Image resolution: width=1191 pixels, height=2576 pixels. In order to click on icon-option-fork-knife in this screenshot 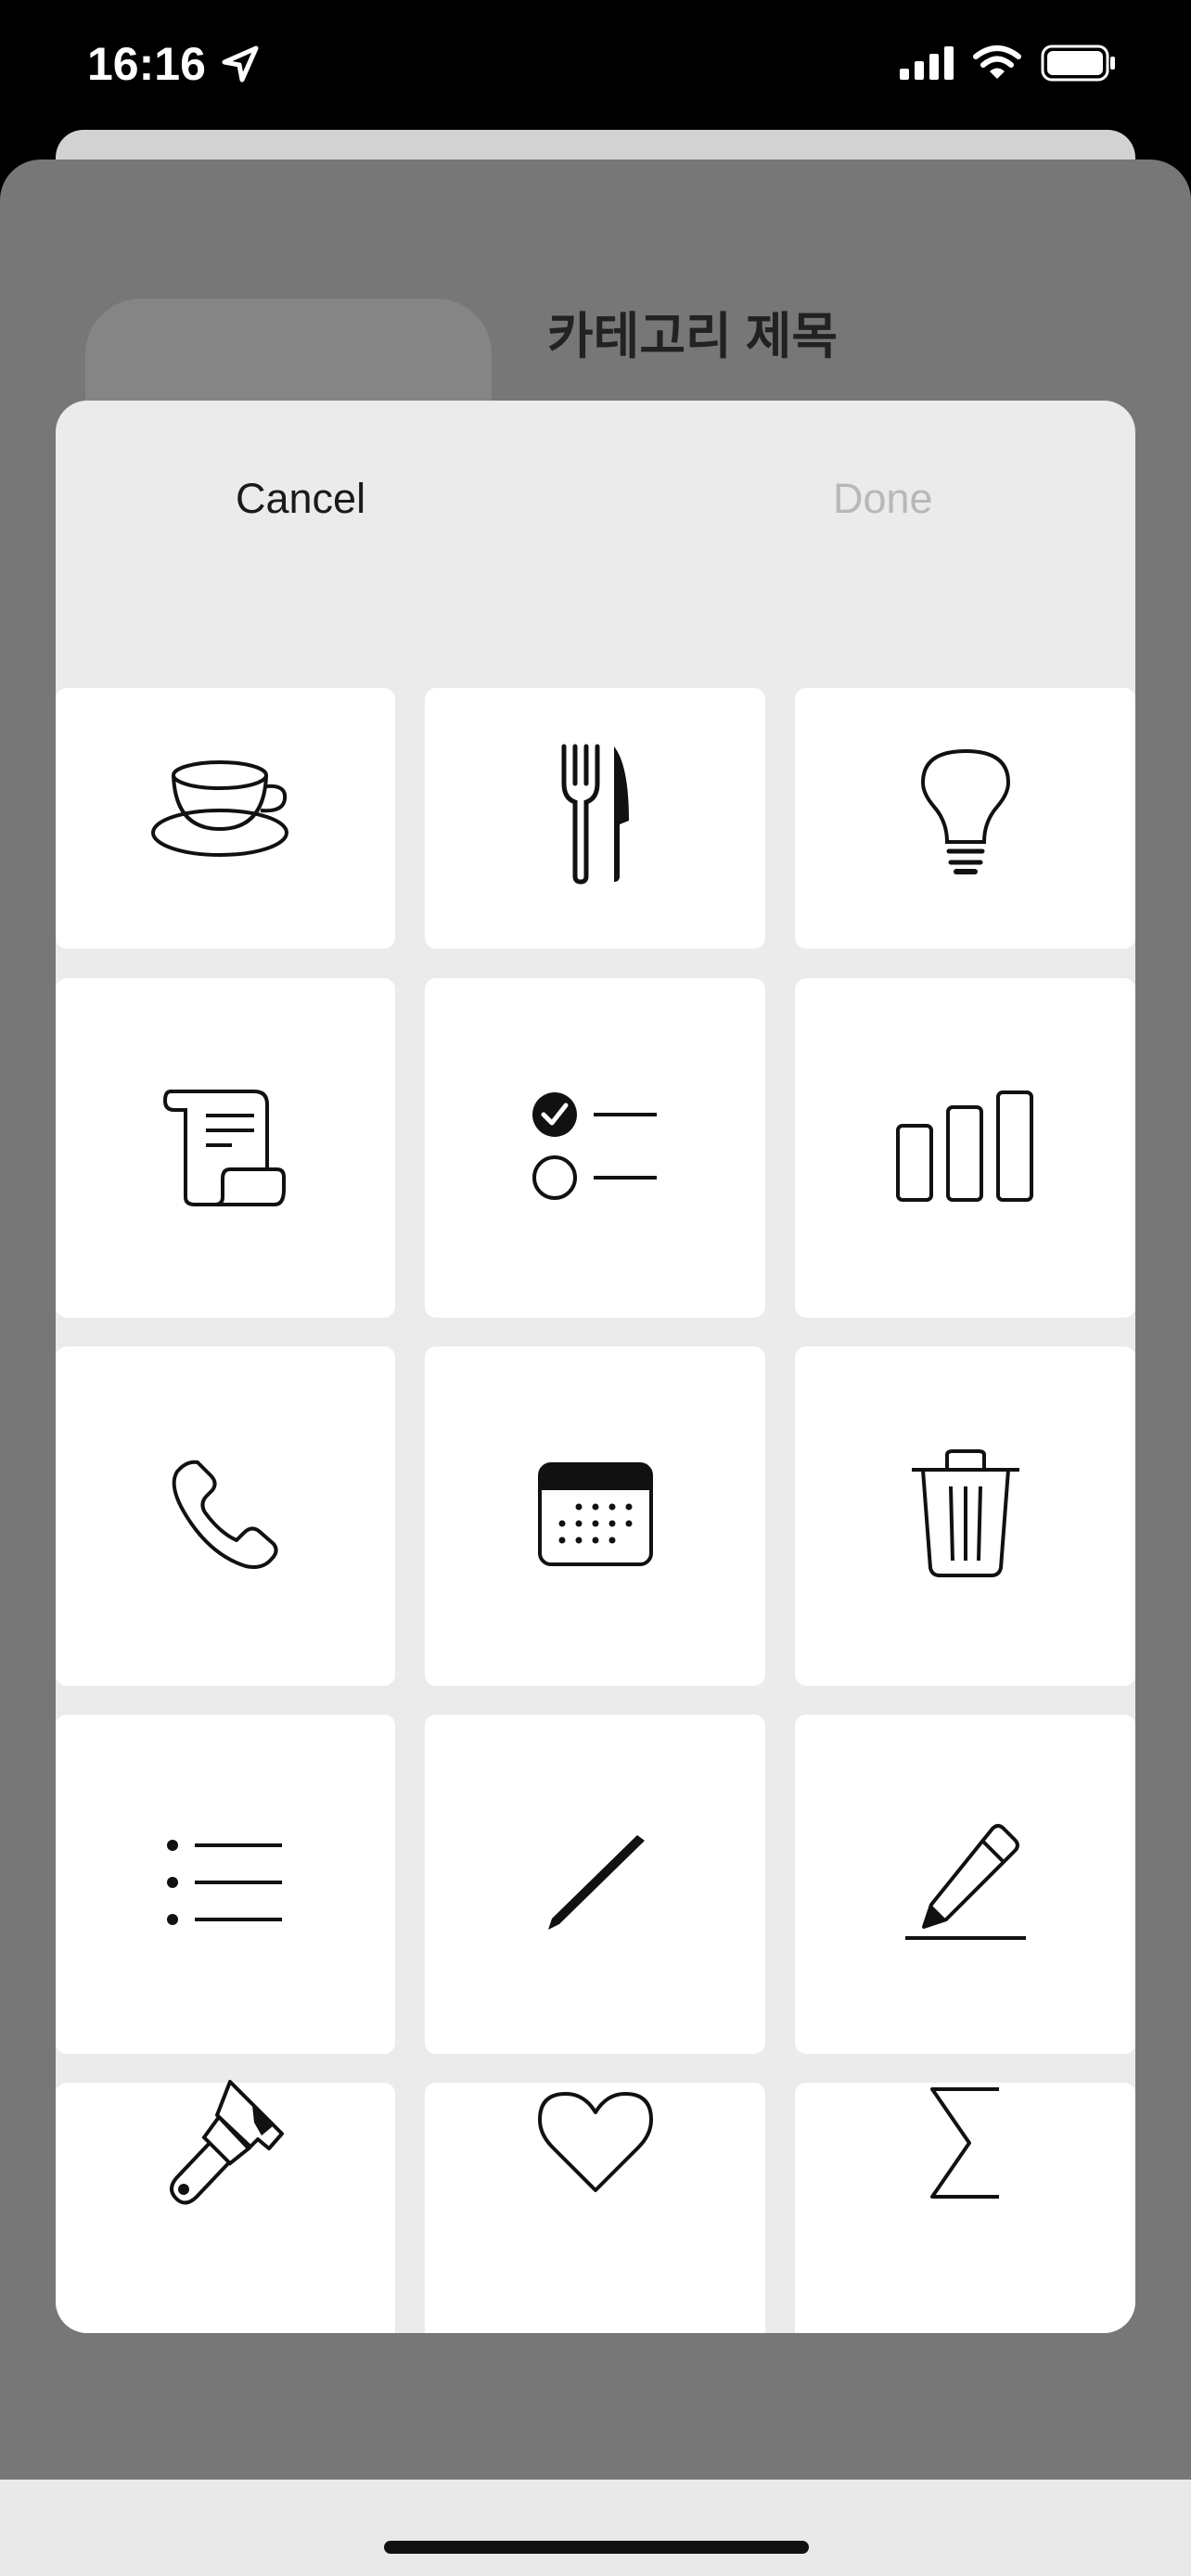, I will do `click(595, 819)`.